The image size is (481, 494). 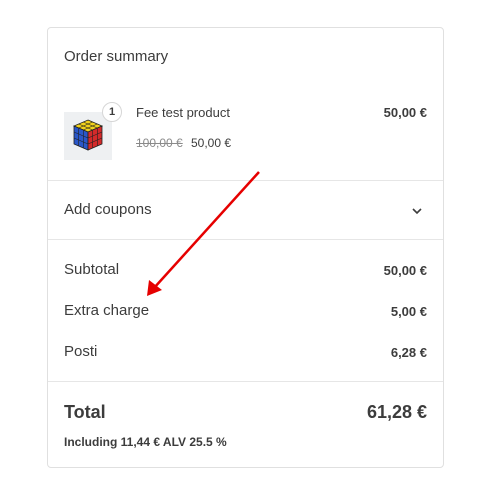 What do you see at coordinates (112, 112) in the screenshot?
I see `quantity-badge: 1` at bounding box center [112, 112].